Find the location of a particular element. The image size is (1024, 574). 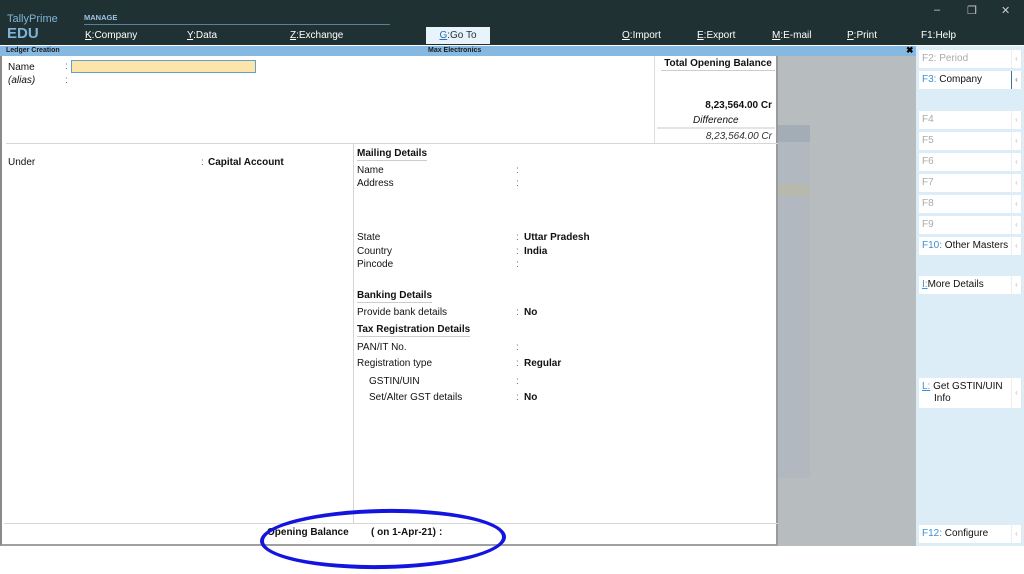

total-opening-title: Total Opening Balance is located at coordinates (718, 64).